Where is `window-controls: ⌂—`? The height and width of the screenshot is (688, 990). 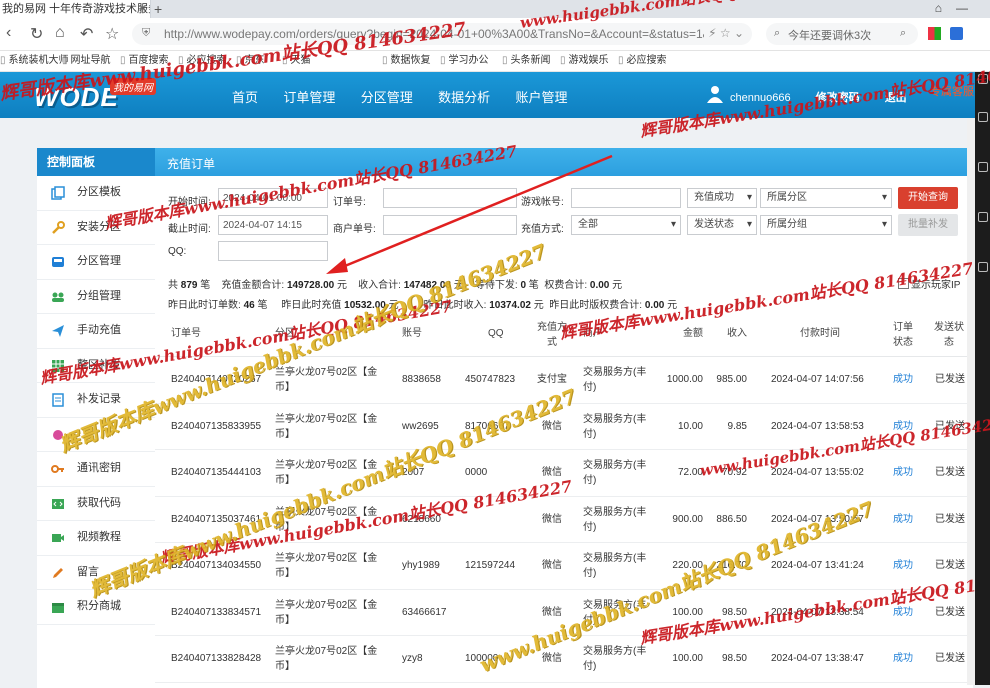 window-controls: ⌂— is located at coordinates (958, 8).